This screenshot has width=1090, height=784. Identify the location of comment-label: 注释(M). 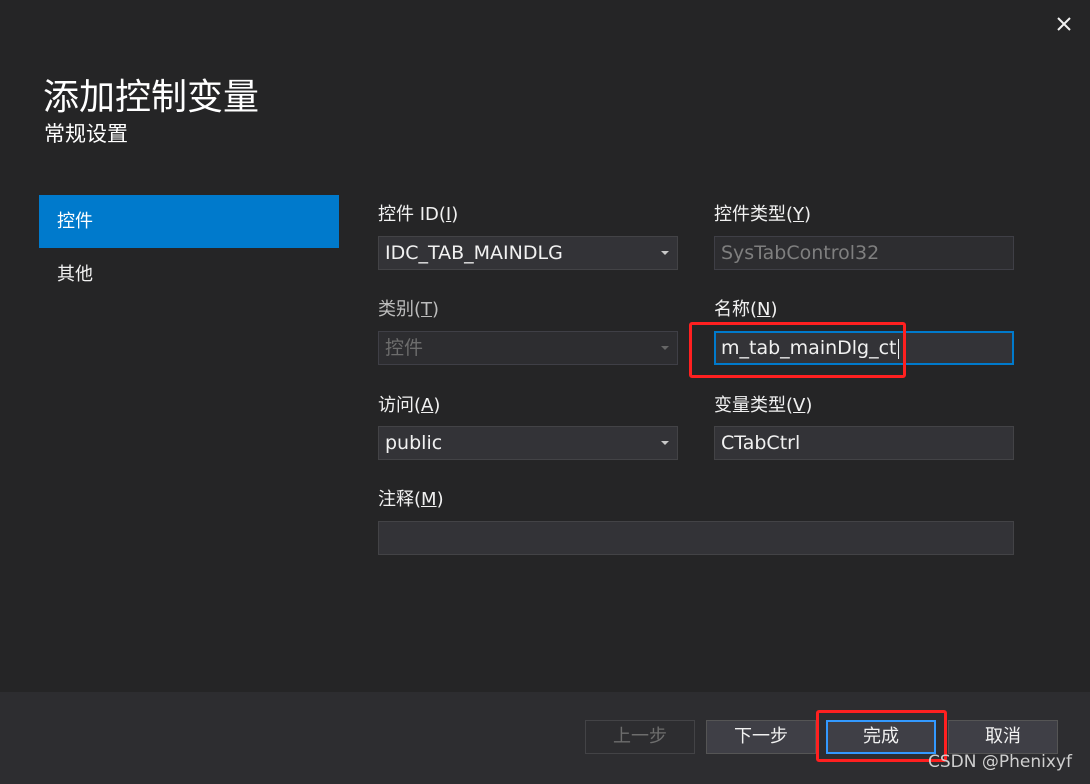
(411, 499).